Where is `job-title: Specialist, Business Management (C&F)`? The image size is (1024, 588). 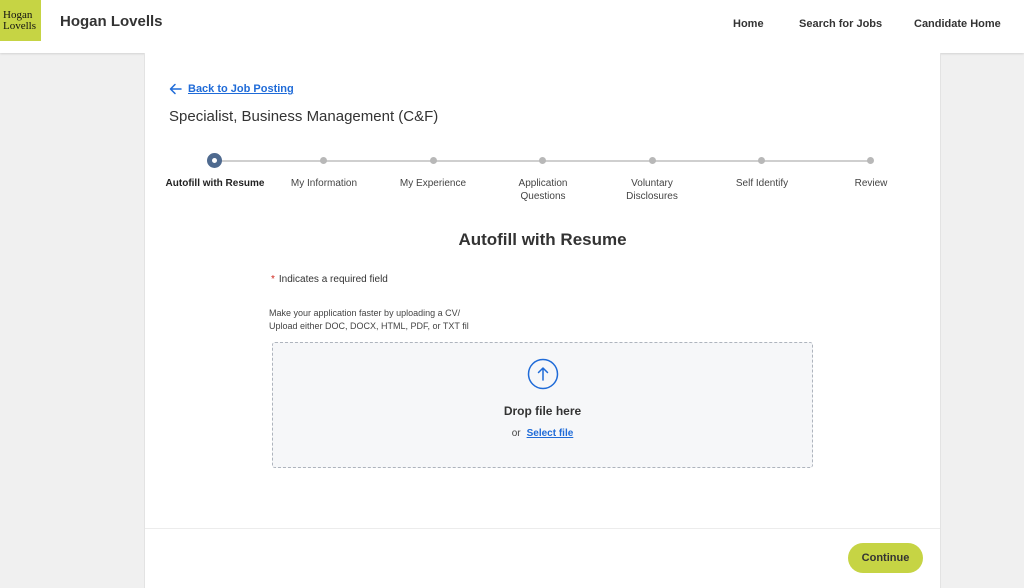
job-title: Specialist, Business Management (C&F) is located at coordinates (304, 116).